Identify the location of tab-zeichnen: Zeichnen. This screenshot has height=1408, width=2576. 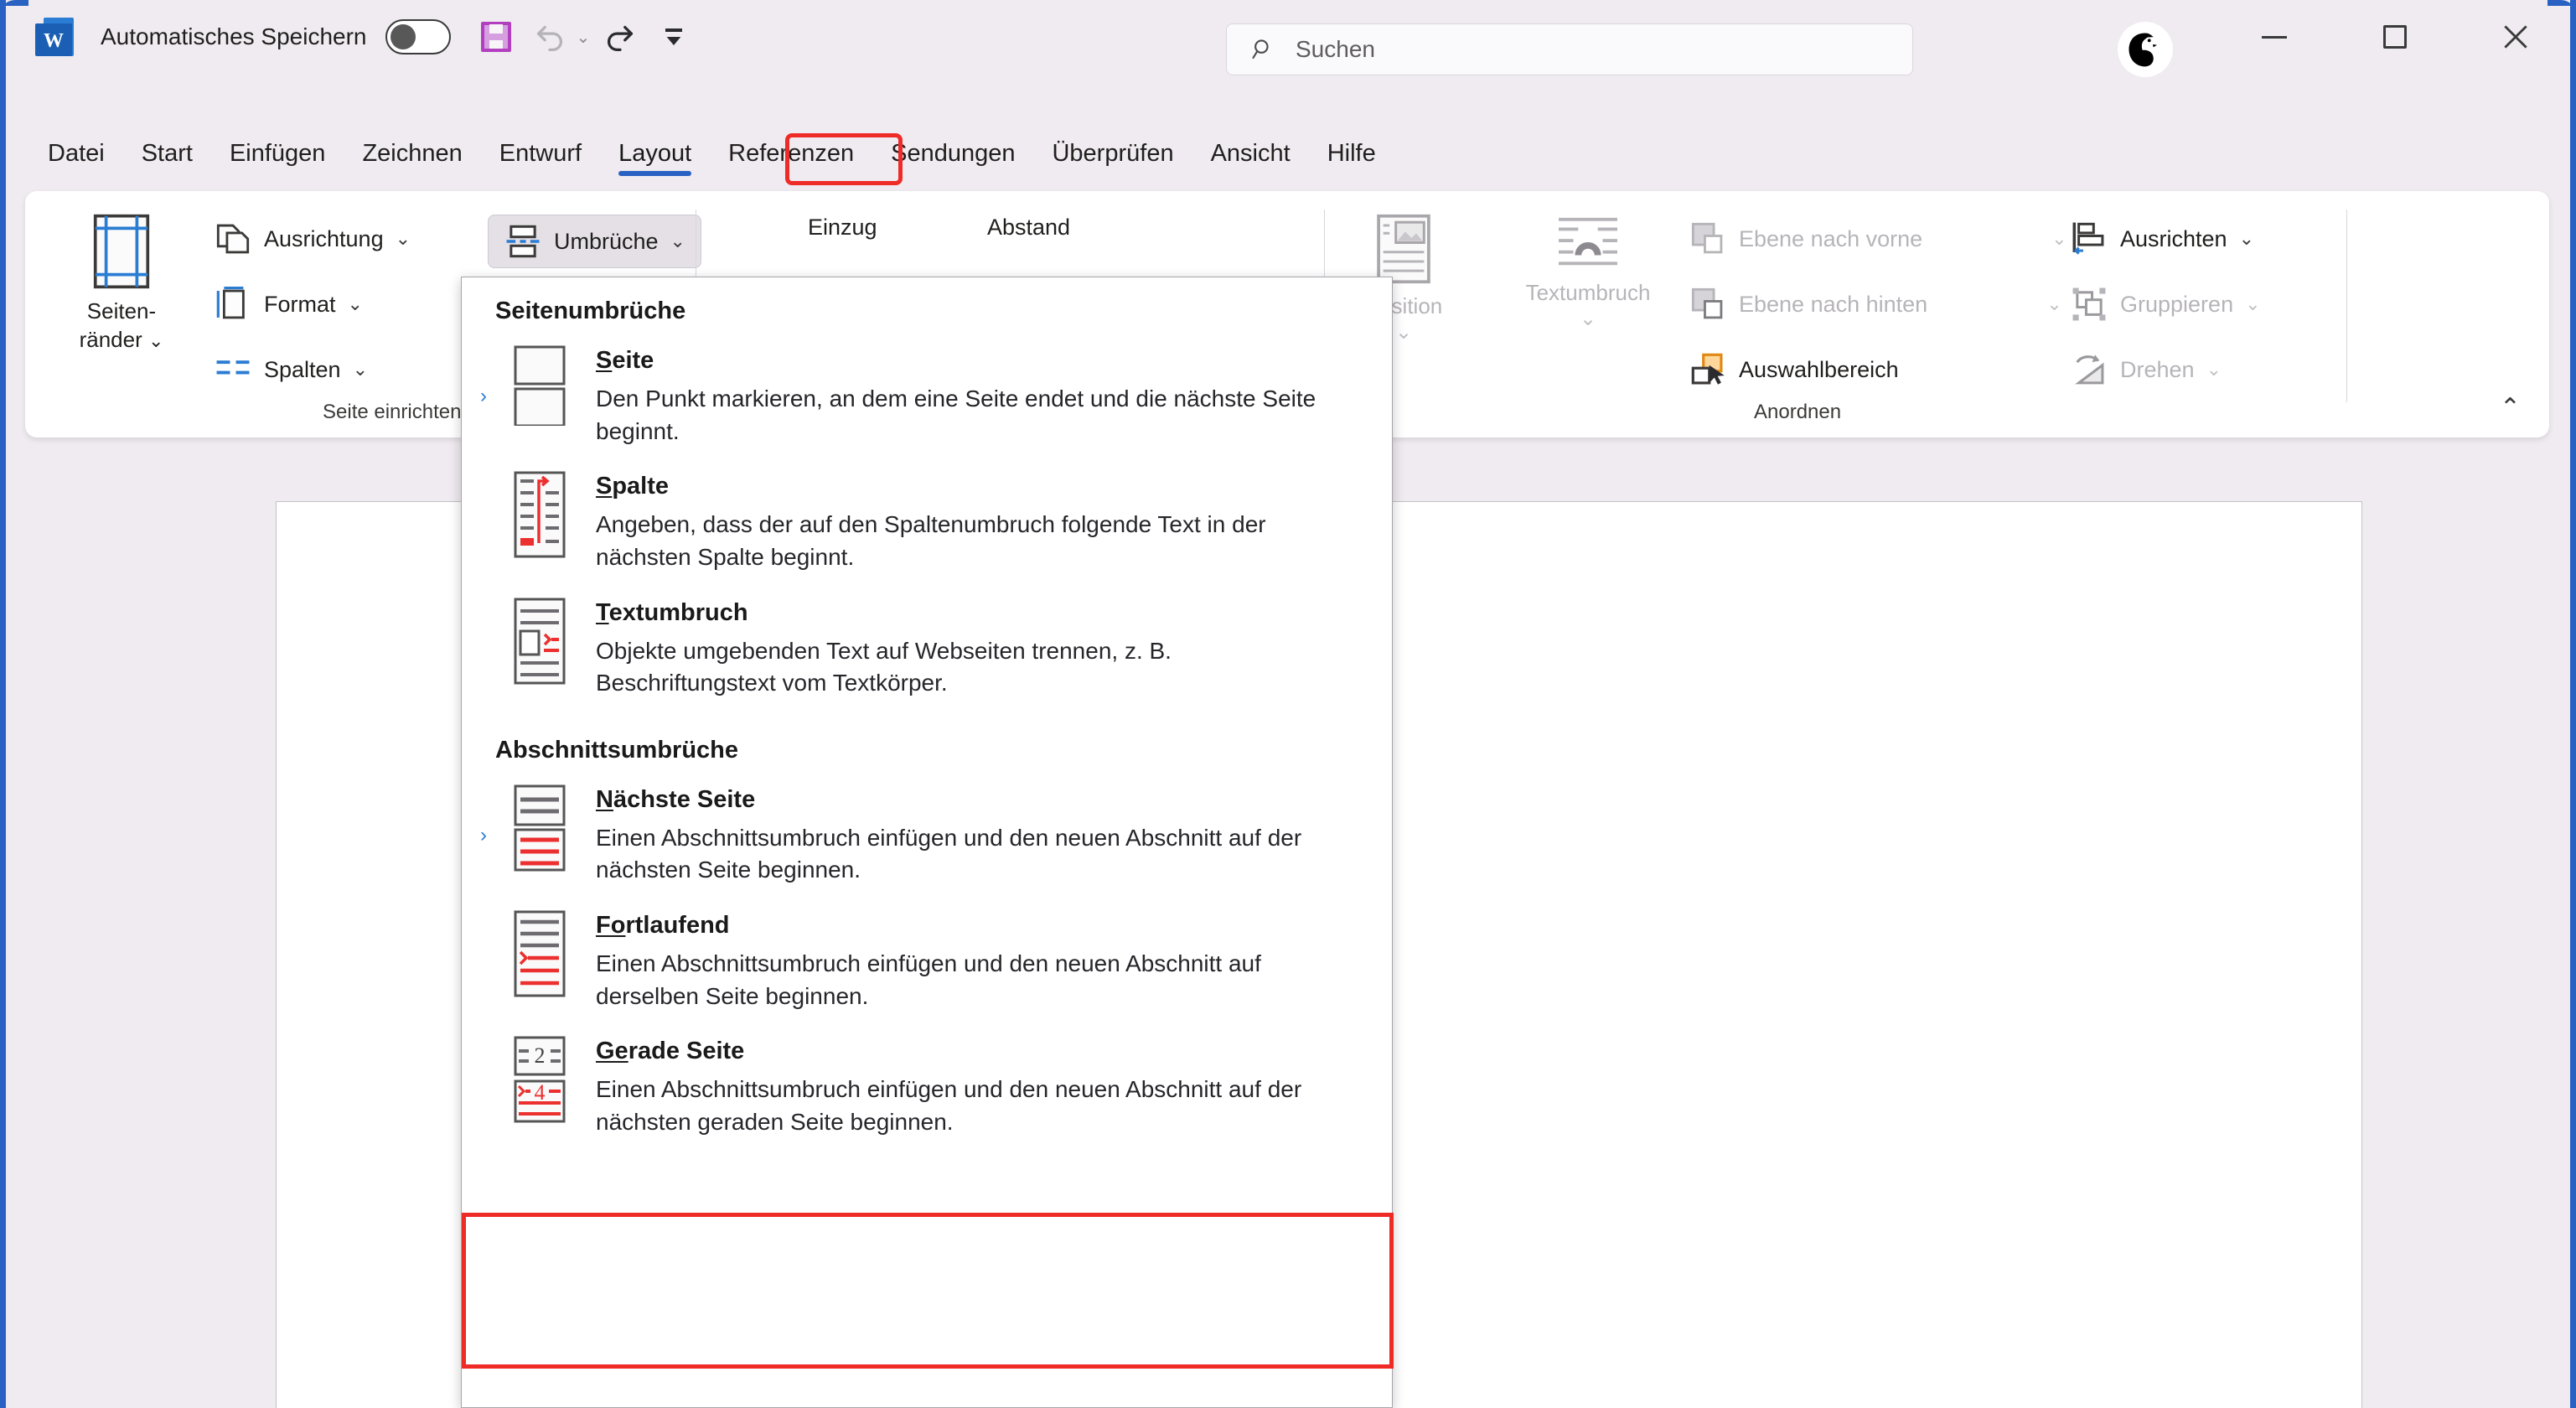
(412, 152).